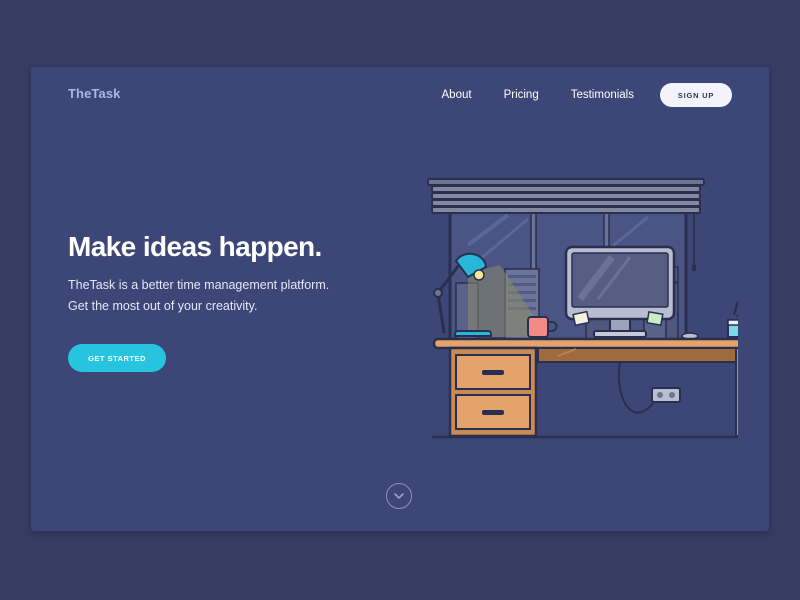  I want to click on scroll-down-button, so click(399, 496).